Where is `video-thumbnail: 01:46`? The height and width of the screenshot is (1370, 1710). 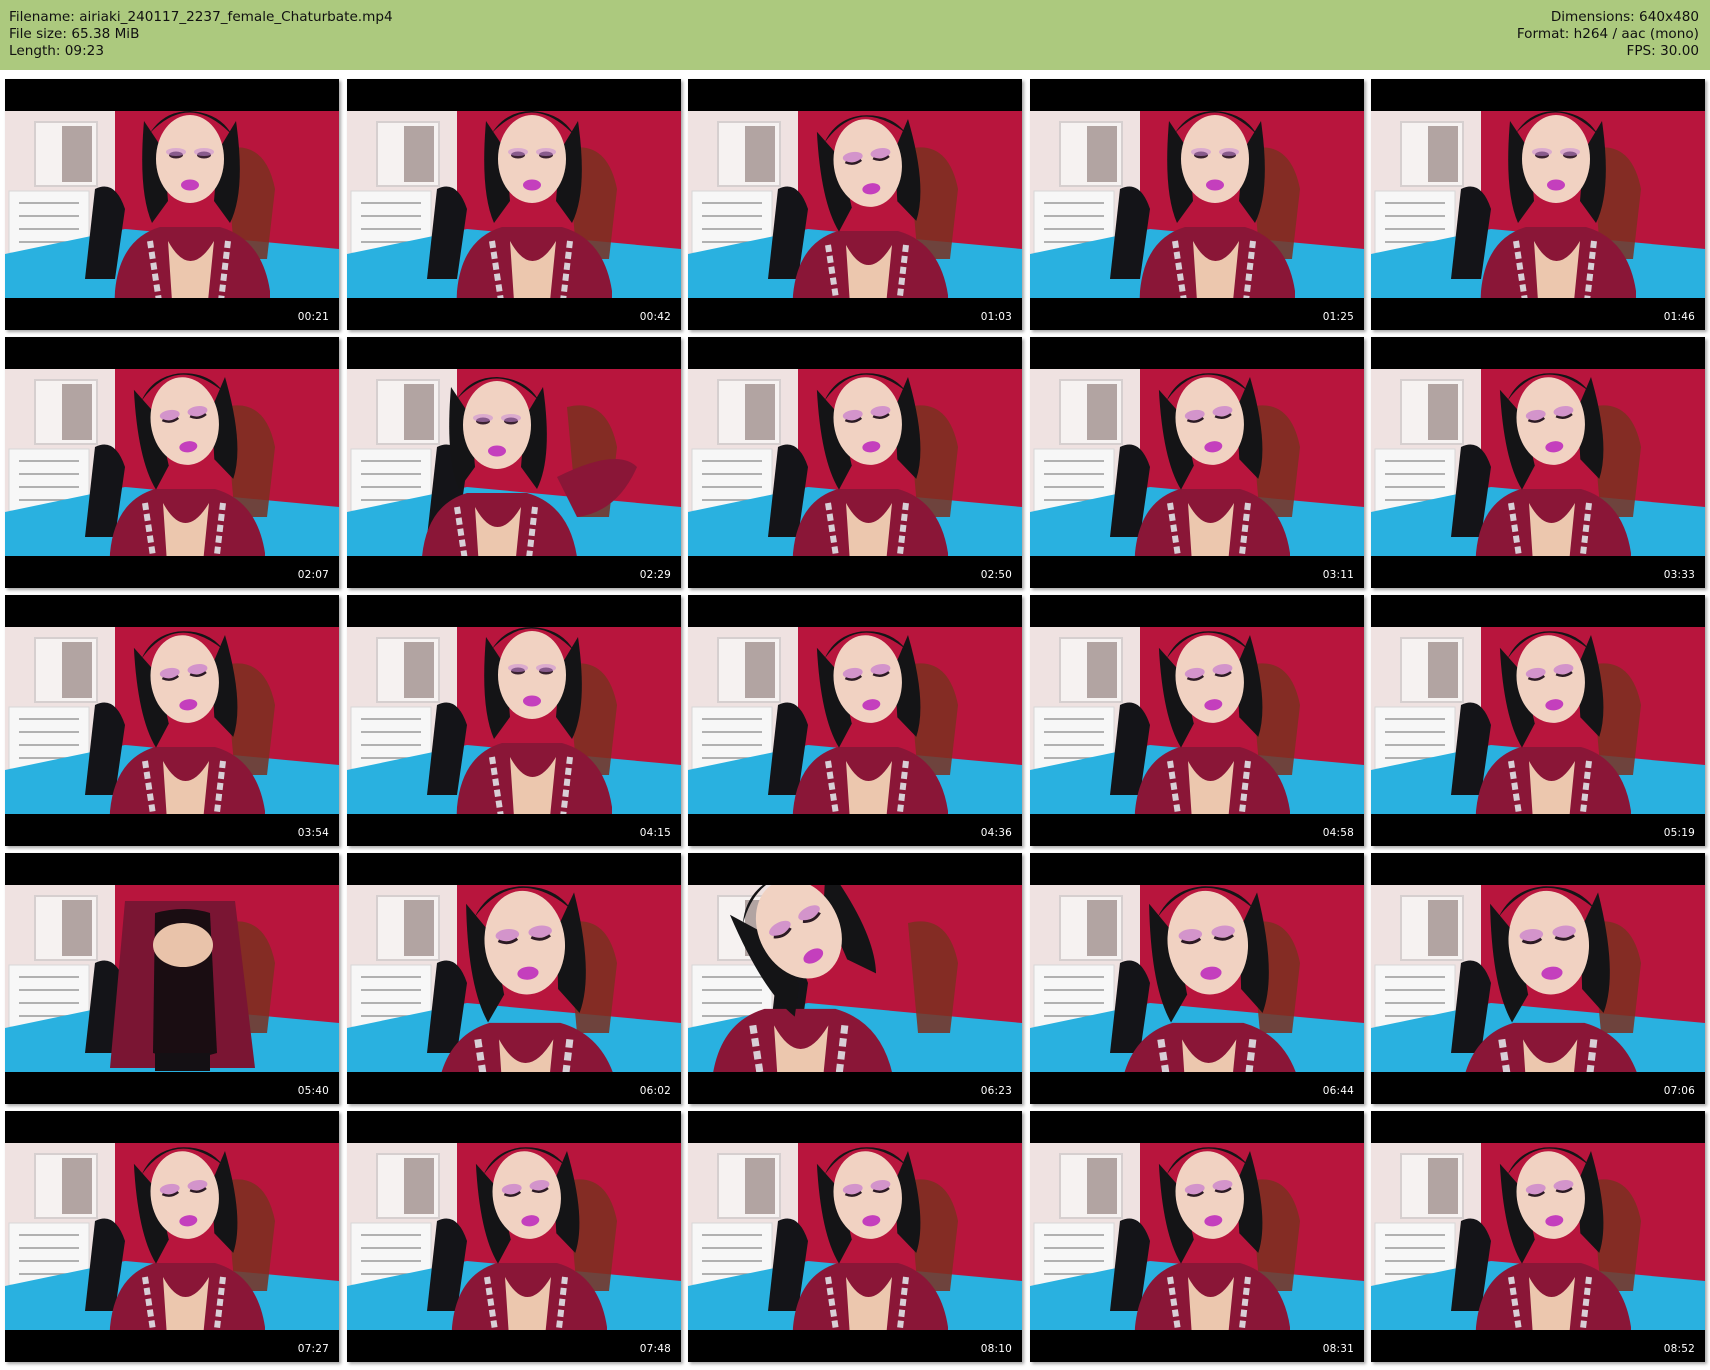 video-thumbnail: 01:46 is located at coordinates (1538, 204).